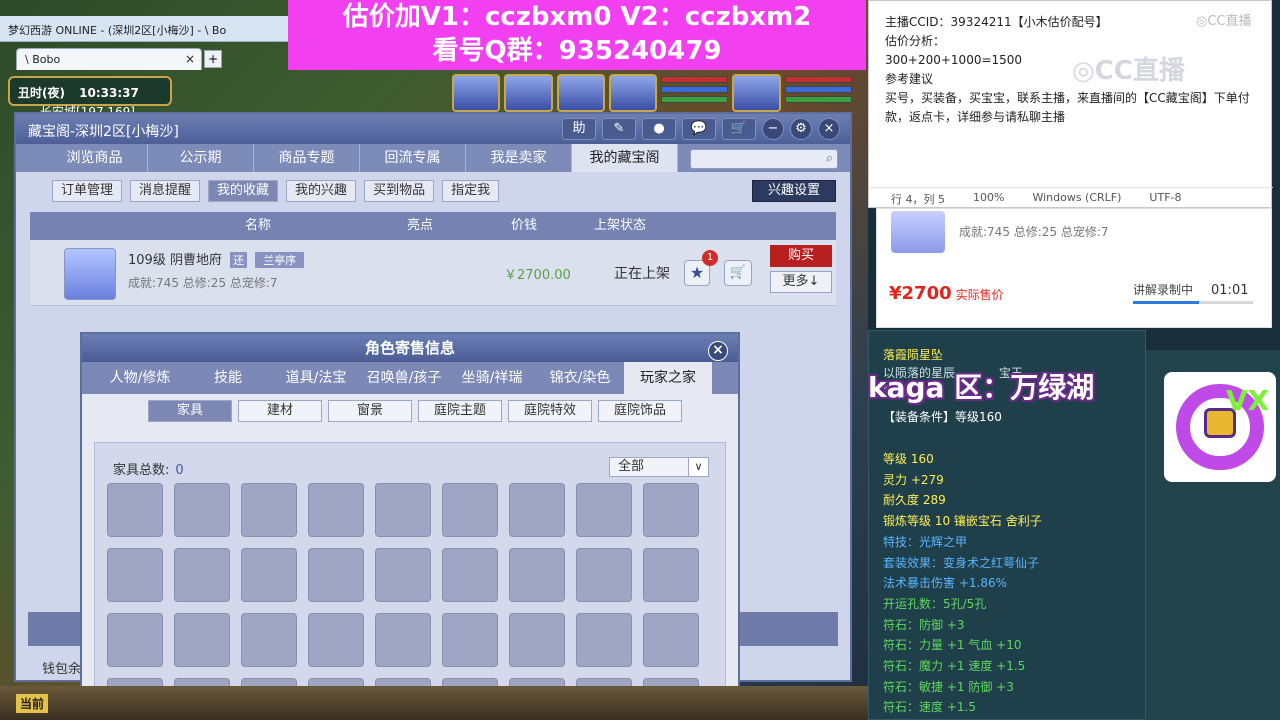 Image resolution: width=1280 pixels, height=720 pixels. What do you see at coordinates (109, 59) in the screenshot?
I see `browser-tab: \ Bobo ×` at bounding box center [109, 59].